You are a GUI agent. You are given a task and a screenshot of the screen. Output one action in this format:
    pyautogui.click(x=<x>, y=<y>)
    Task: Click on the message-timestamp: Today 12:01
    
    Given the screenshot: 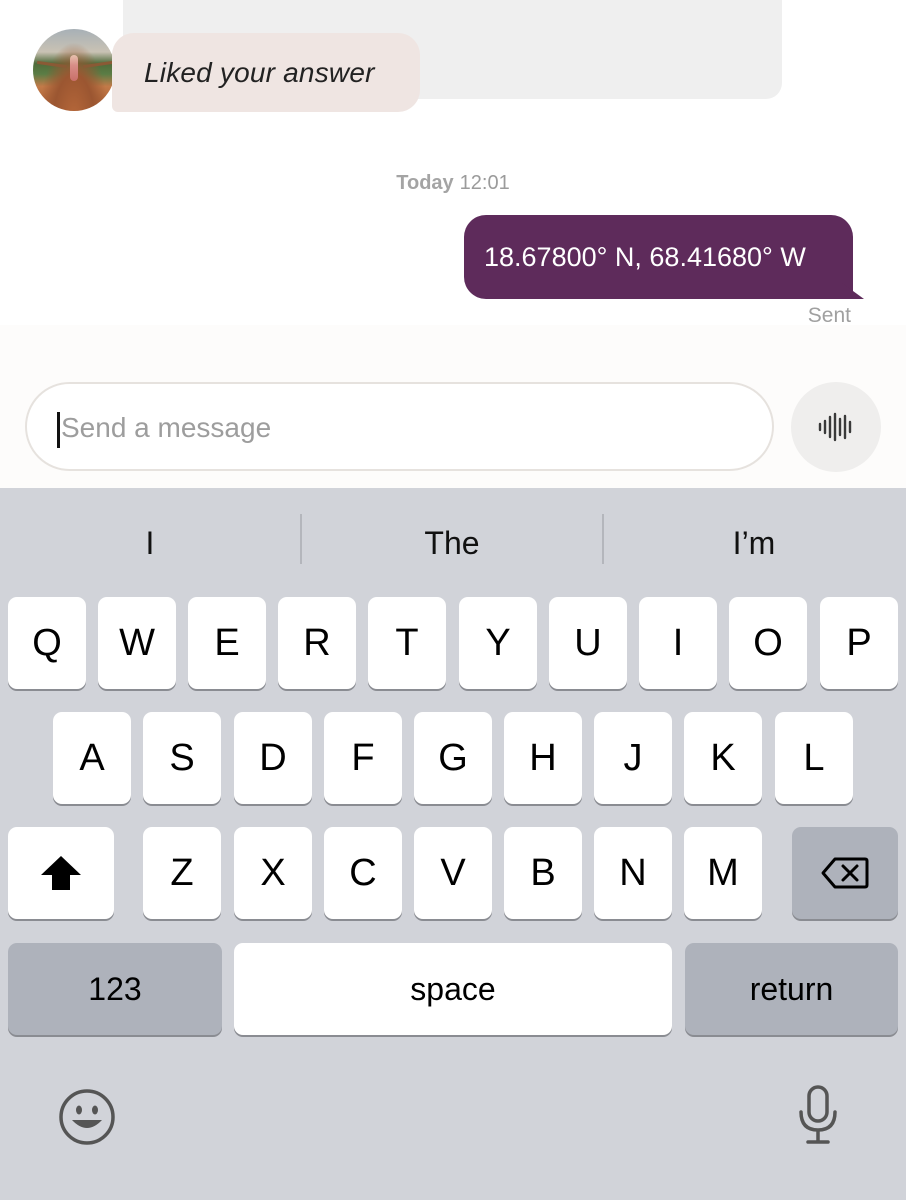 What is the action you would take?
    pyautogui.click(x=453, y=183)
    